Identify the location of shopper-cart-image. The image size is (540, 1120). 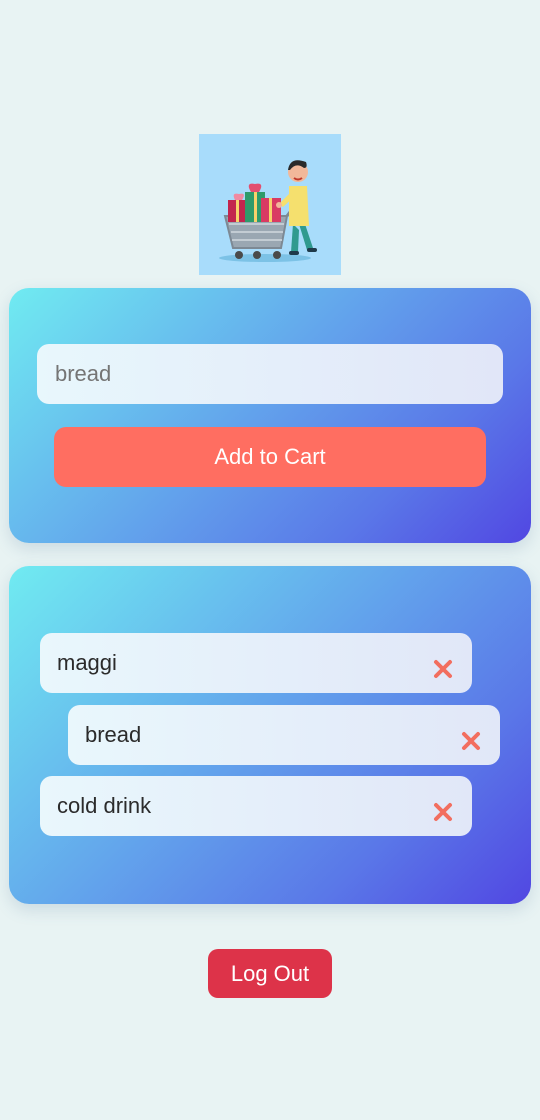
(268, 211).